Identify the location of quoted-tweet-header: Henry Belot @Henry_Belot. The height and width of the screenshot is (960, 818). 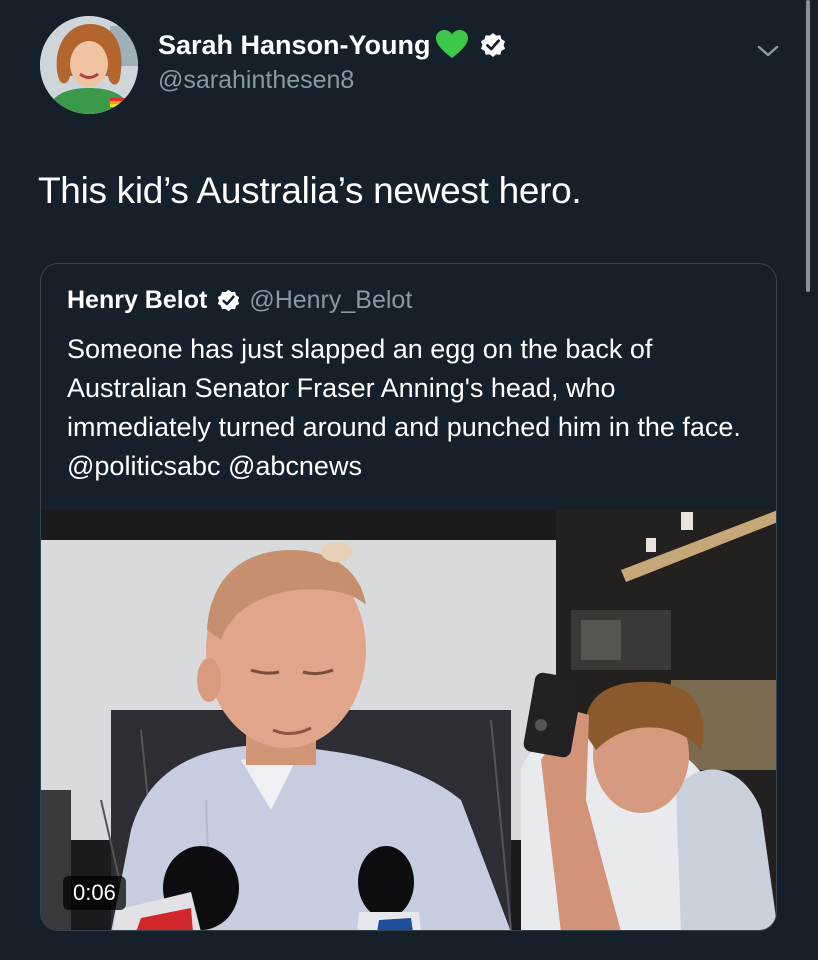
(239, 300).